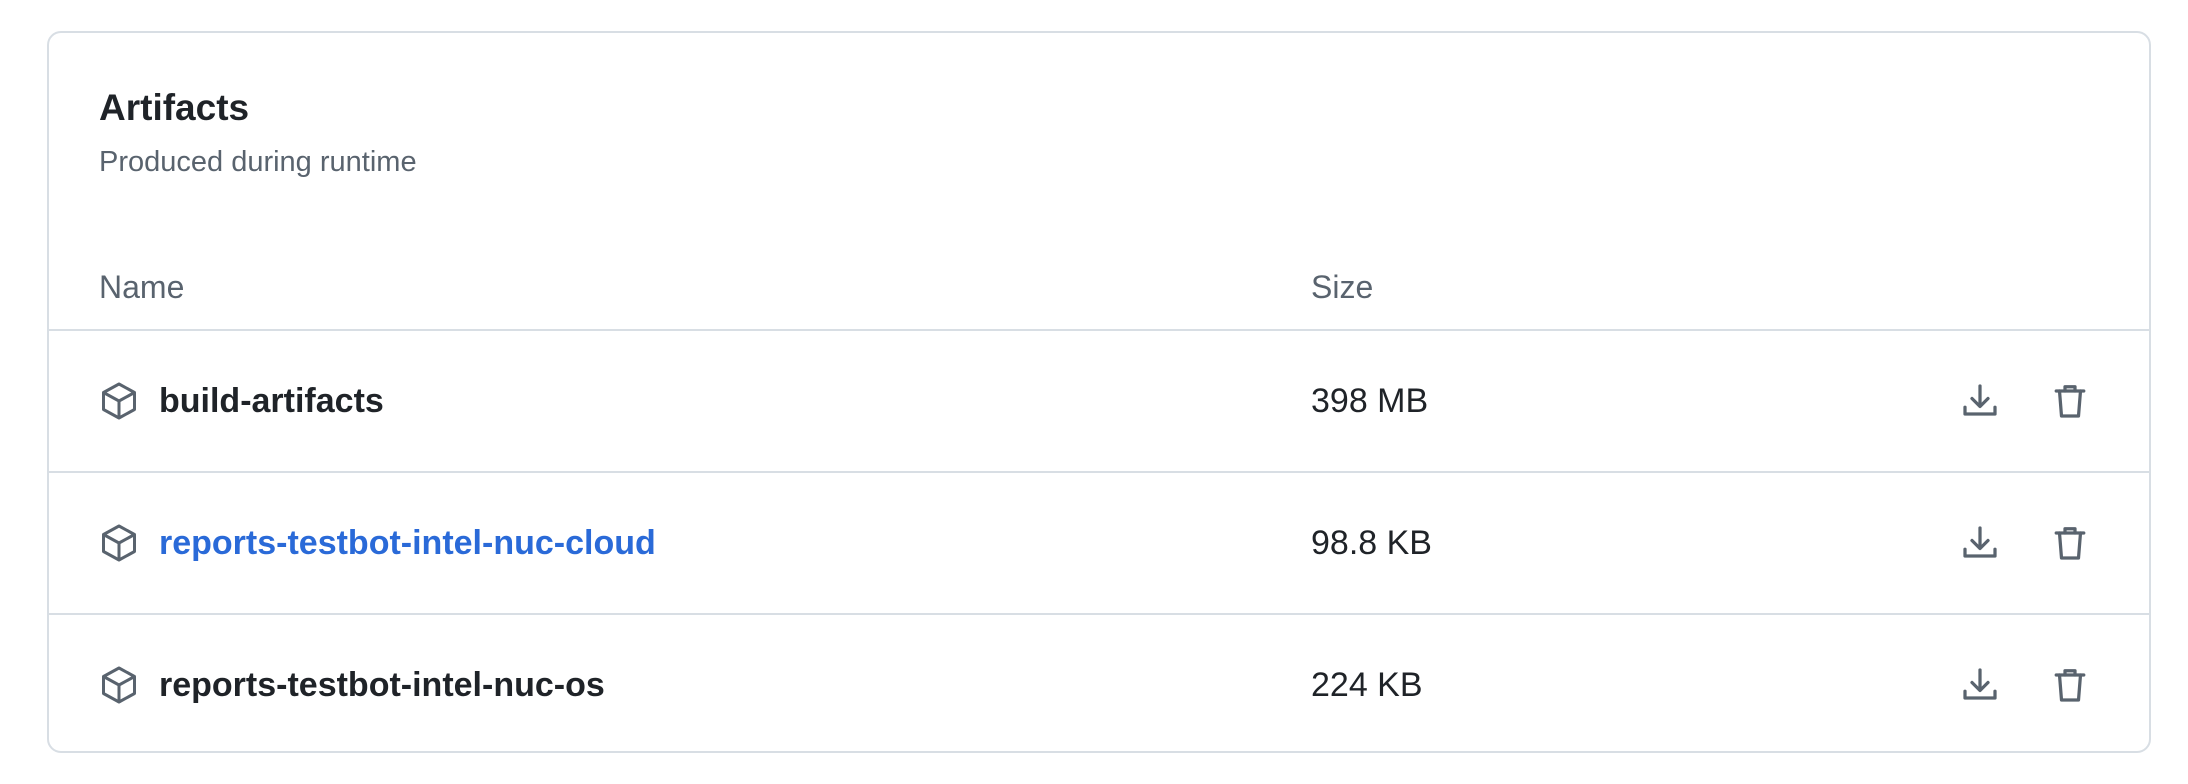 Image resolution: width=2188 pixels, height=784 pixels. What do you see at coordinates (271, 401) in the screenshot?
I see `artifact-name: build-artifacts` at bounding box center [271, 401].